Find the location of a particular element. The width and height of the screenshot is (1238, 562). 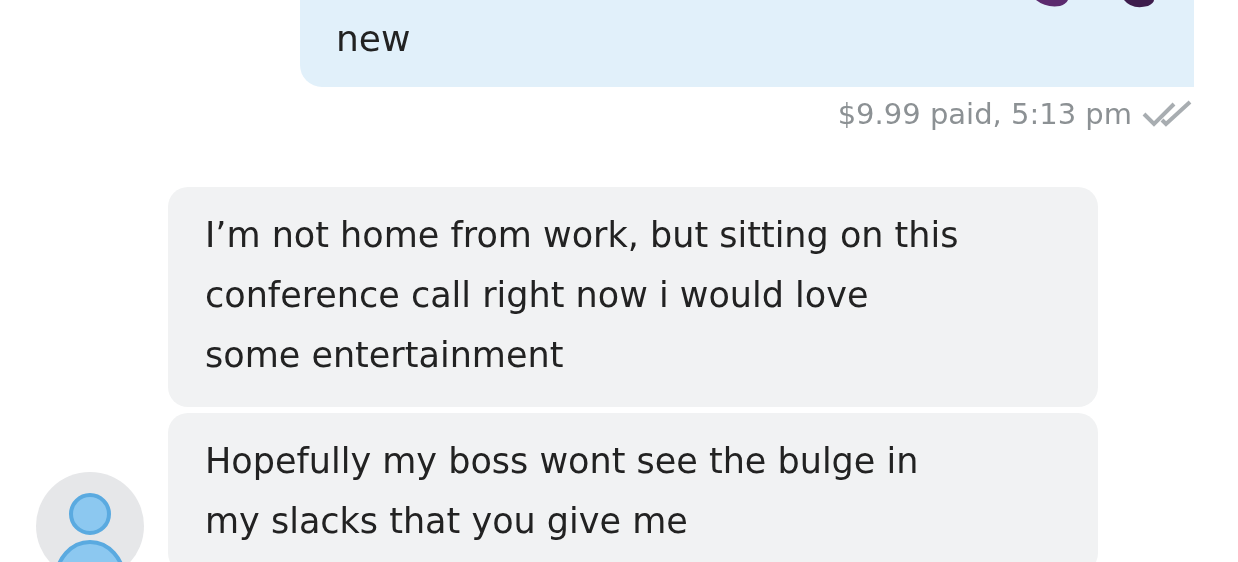

message-meta: $9.99 paid, 5:13 pm is located at coordinates (984, 114).